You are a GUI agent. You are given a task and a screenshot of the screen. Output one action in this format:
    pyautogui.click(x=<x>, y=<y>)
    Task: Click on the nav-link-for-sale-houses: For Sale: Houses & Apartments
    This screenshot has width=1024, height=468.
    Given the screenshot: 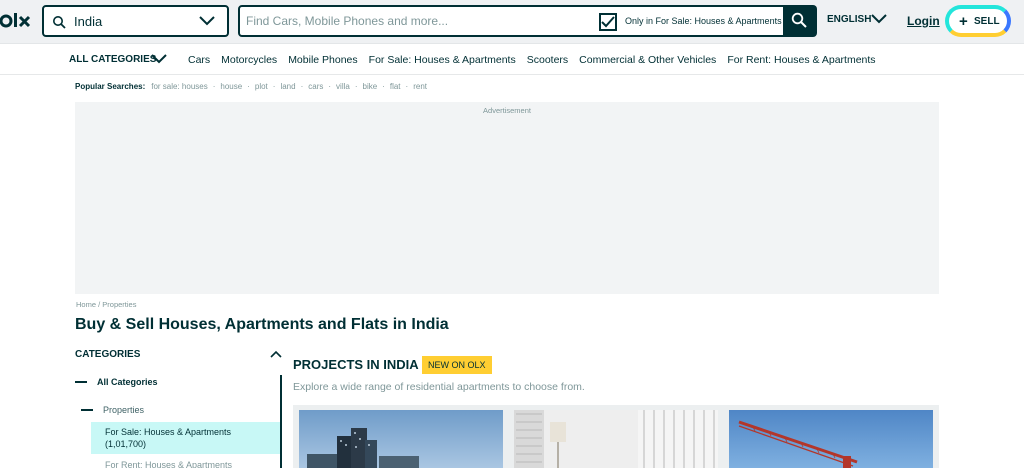 What is the action you would take?
    pyautogui.click(x=442, y=60)
    